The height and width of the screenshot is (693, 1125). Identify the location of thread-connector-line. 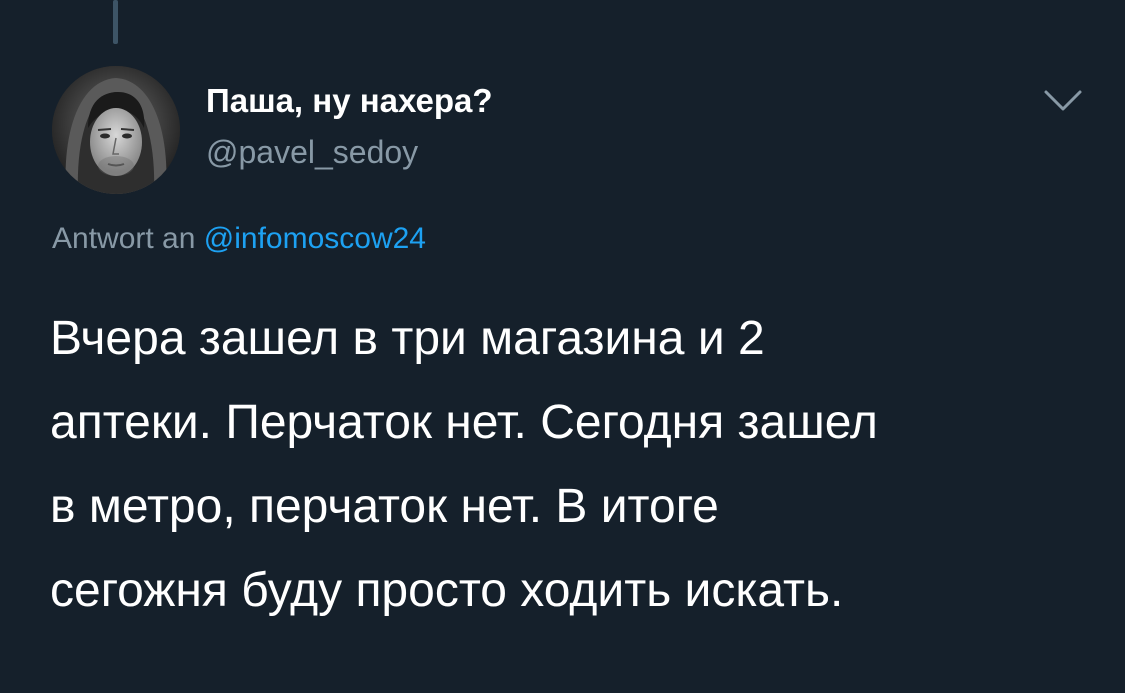
(115, 22).